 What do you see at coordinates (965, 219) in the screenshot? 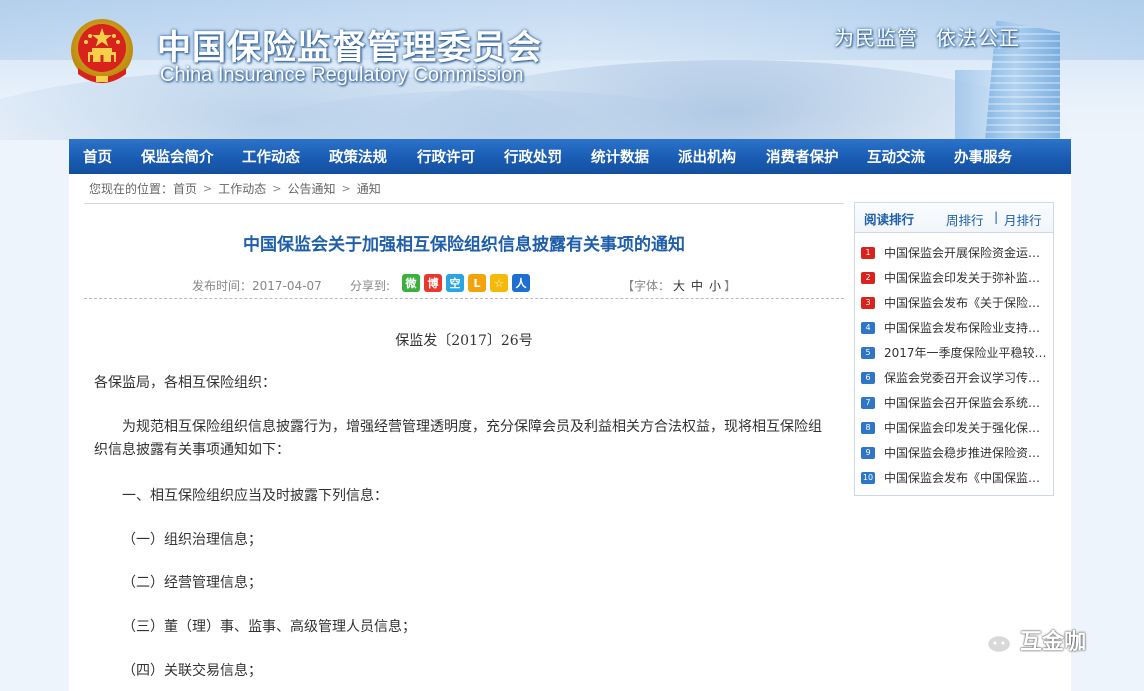
I see `tab-weekly-rank: 周排行` at bounding box center [965, 219].